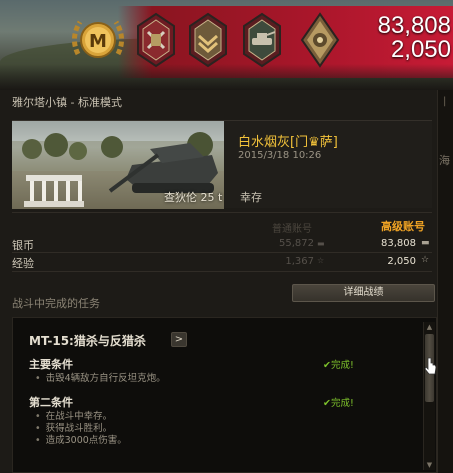  What do you see at coordinates (226, 77) in the screenshot?
I see `banner-fade` at bounding box center [226, 77].